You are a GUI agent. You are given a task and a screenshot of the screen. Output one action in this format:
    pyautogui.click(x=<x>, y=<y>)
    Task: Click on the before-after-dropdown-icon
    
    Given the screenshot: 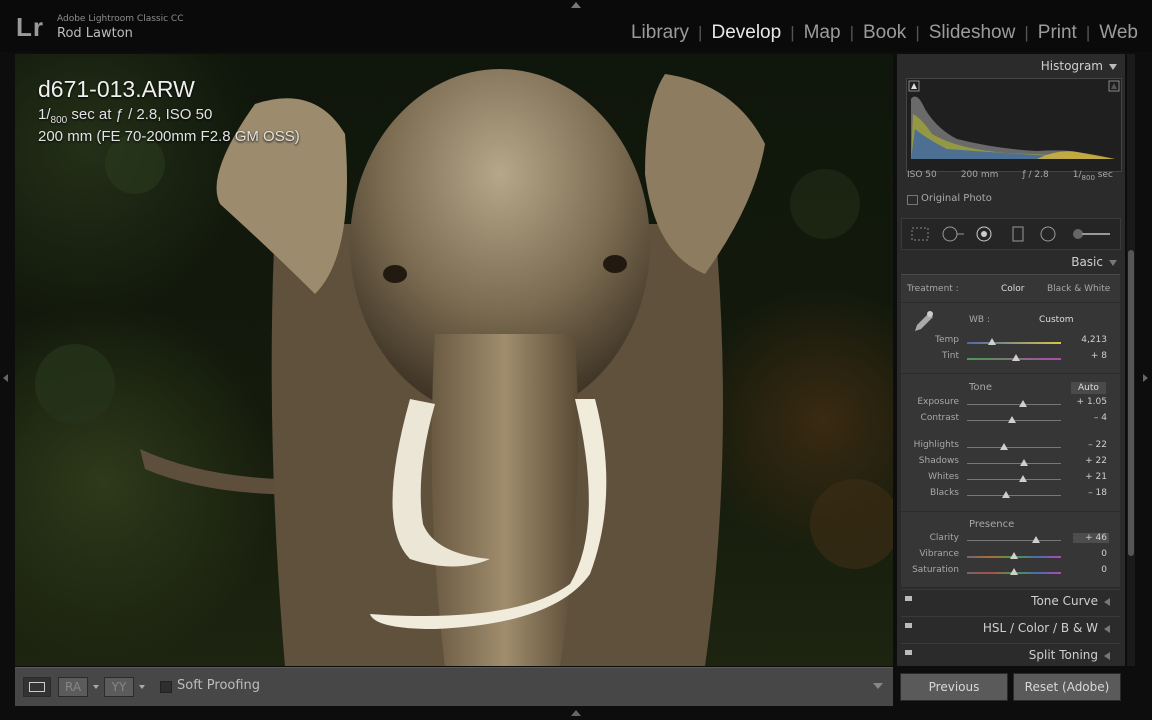 What is the action you would take?
    pyautogui.click(x=96, y=687)
    